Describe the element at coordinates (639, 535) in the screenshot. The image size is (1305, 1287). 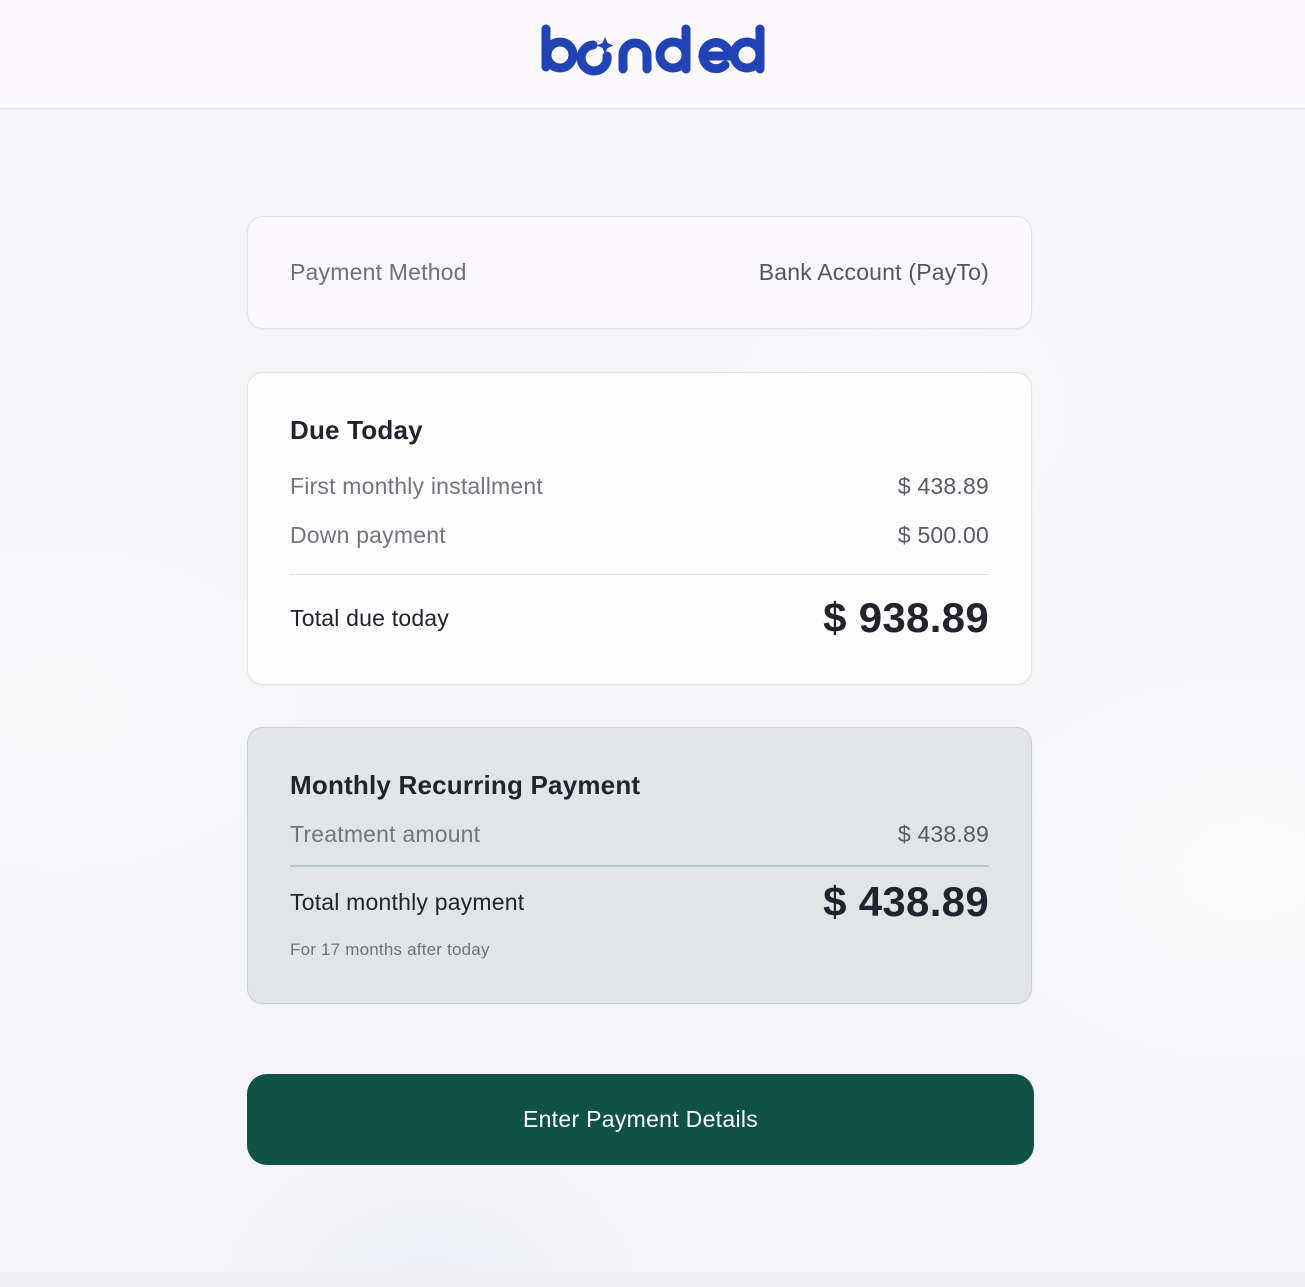
I see `due-row-down-payment: Down payment $ 500.00` at that location.